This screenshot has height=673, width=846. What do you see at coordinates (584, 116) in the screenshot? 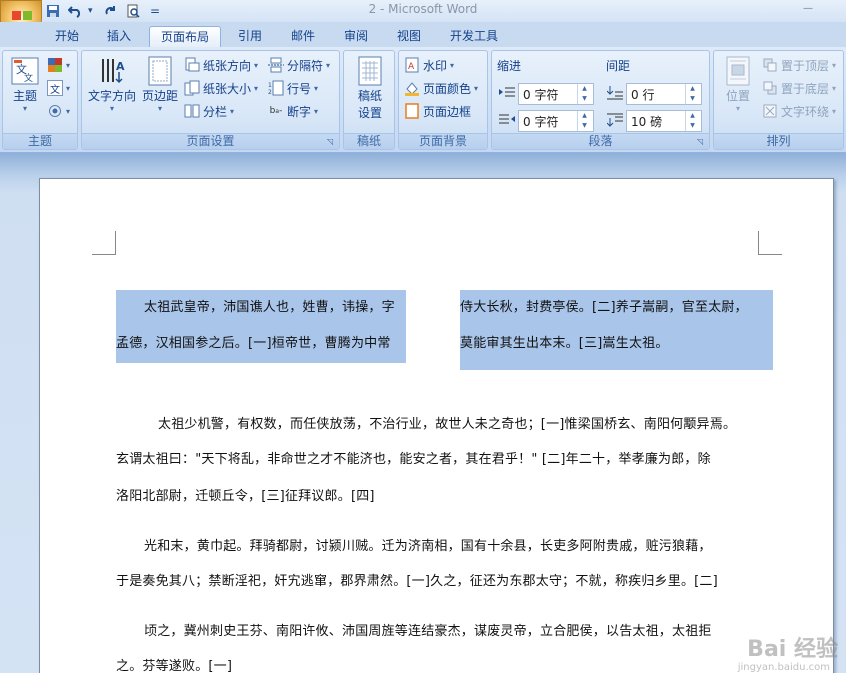
I see `indent-right-up-icon: ▲` at bounding box center [584, 116].